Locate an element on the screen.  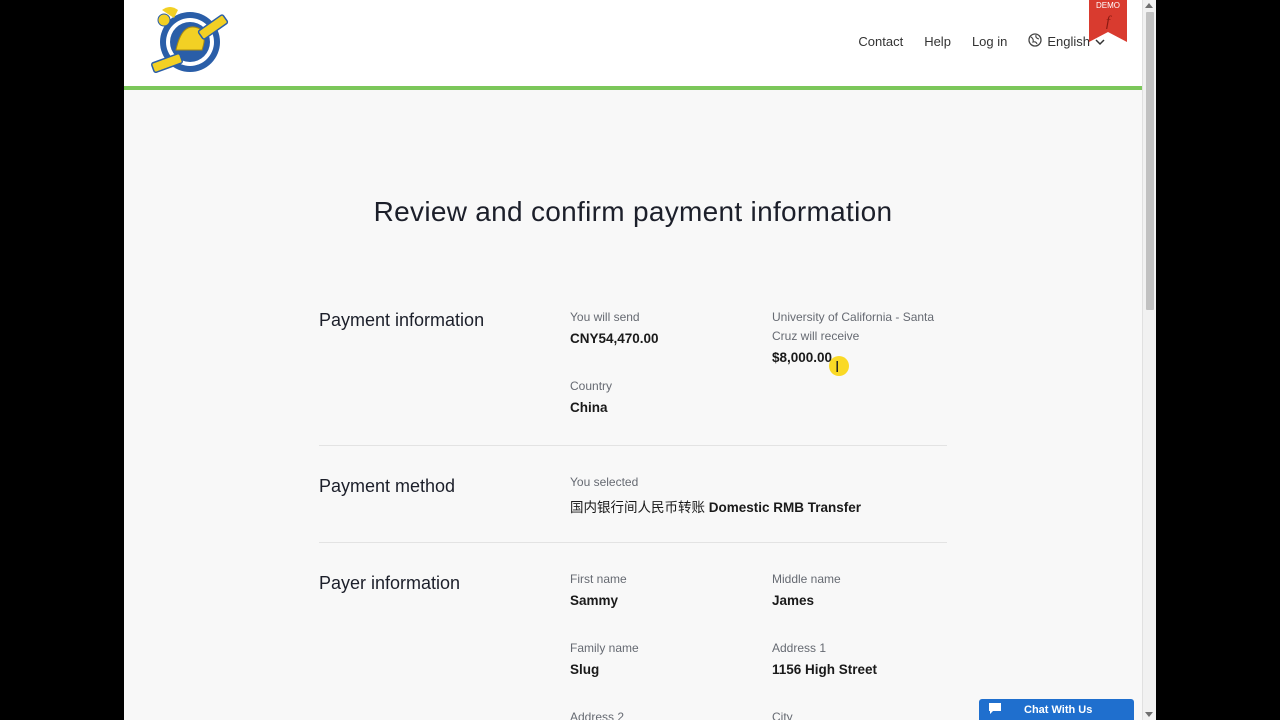
payment-method-heading: Payment method is located at coordinates (387, 486).